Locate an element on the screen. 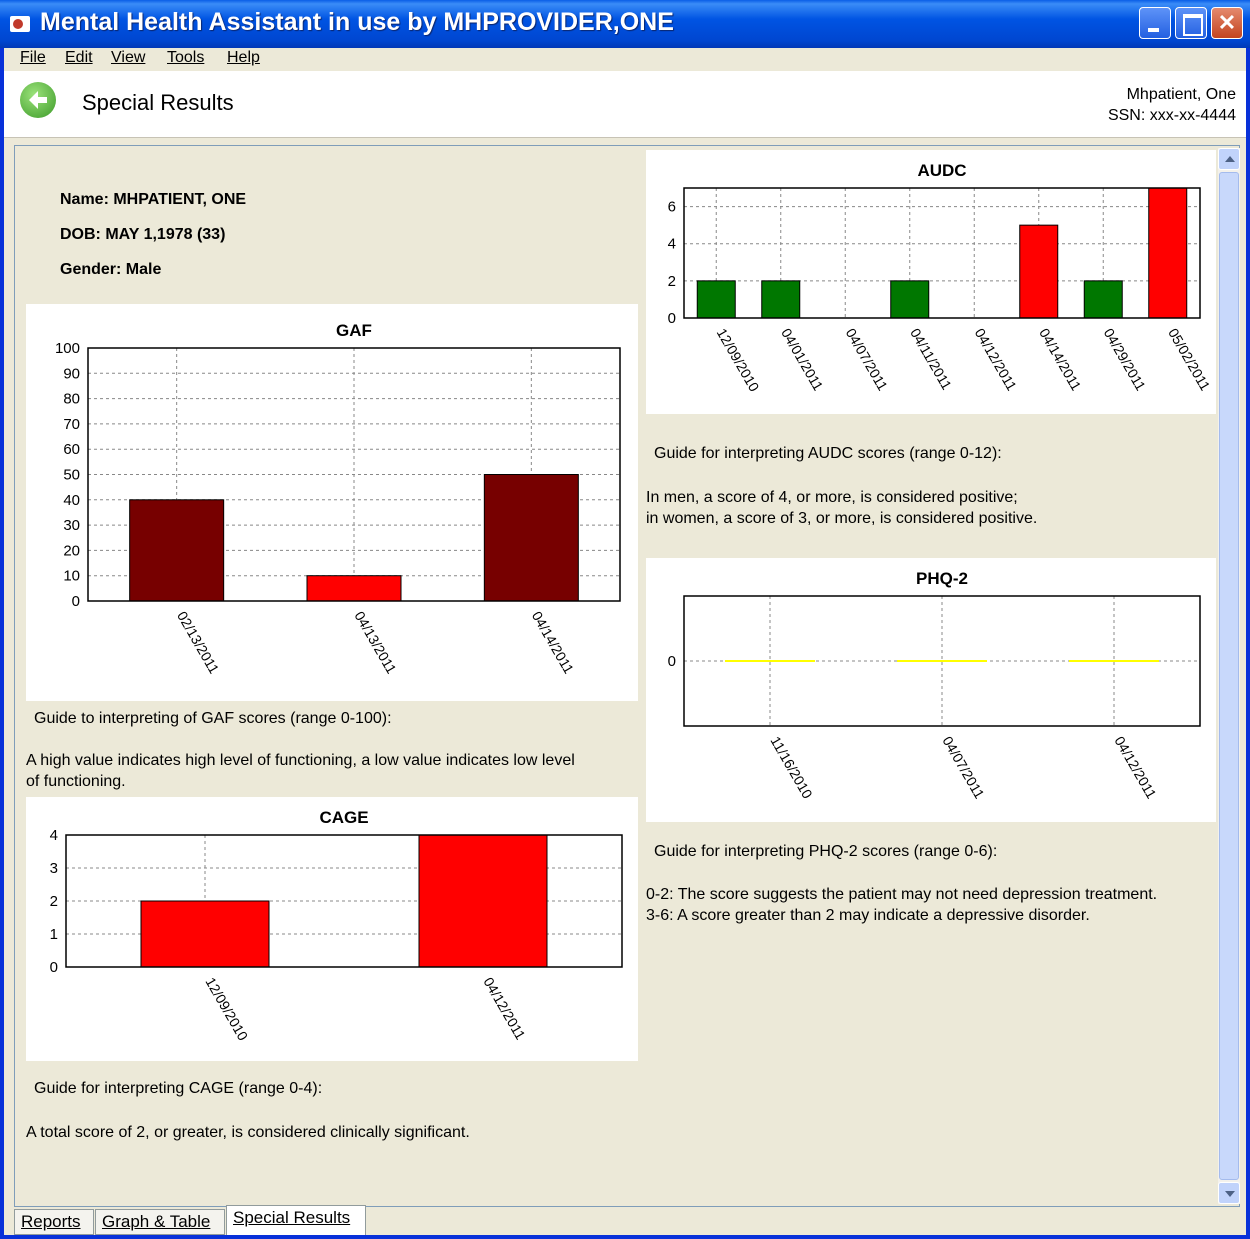 The image size is (1250, 1239). phq2-chart-svg: PHQ-2 0 11/16/2010 04/07/2011 04/12/2011 is located at coordinates (934, 685).